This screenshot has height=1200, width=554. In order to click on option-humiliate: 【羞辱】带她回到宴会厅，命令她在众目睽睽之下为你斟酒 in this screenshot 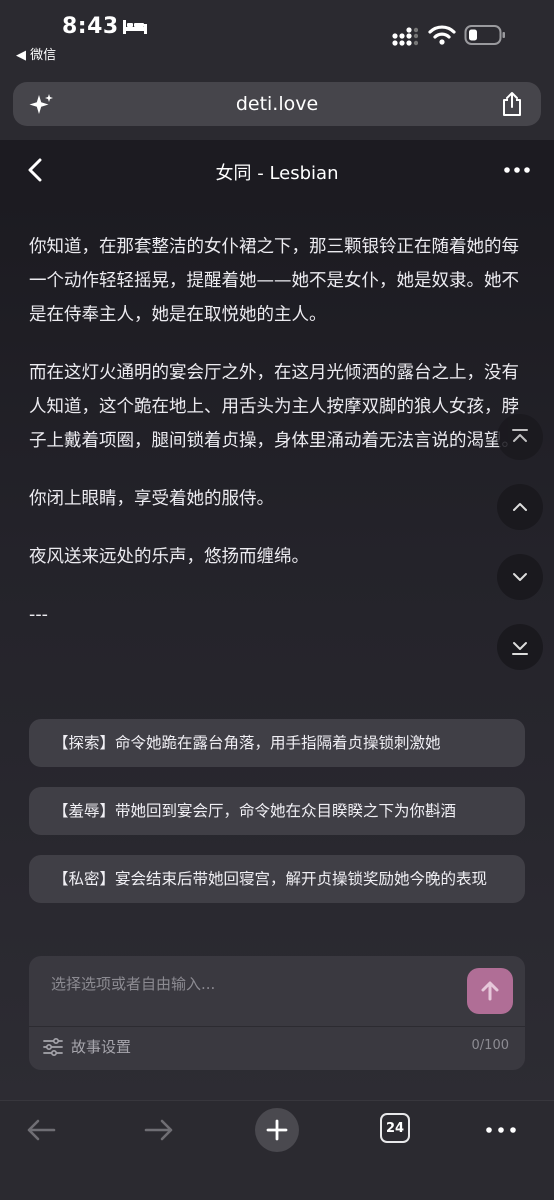, I will do `click(277, 811)`.